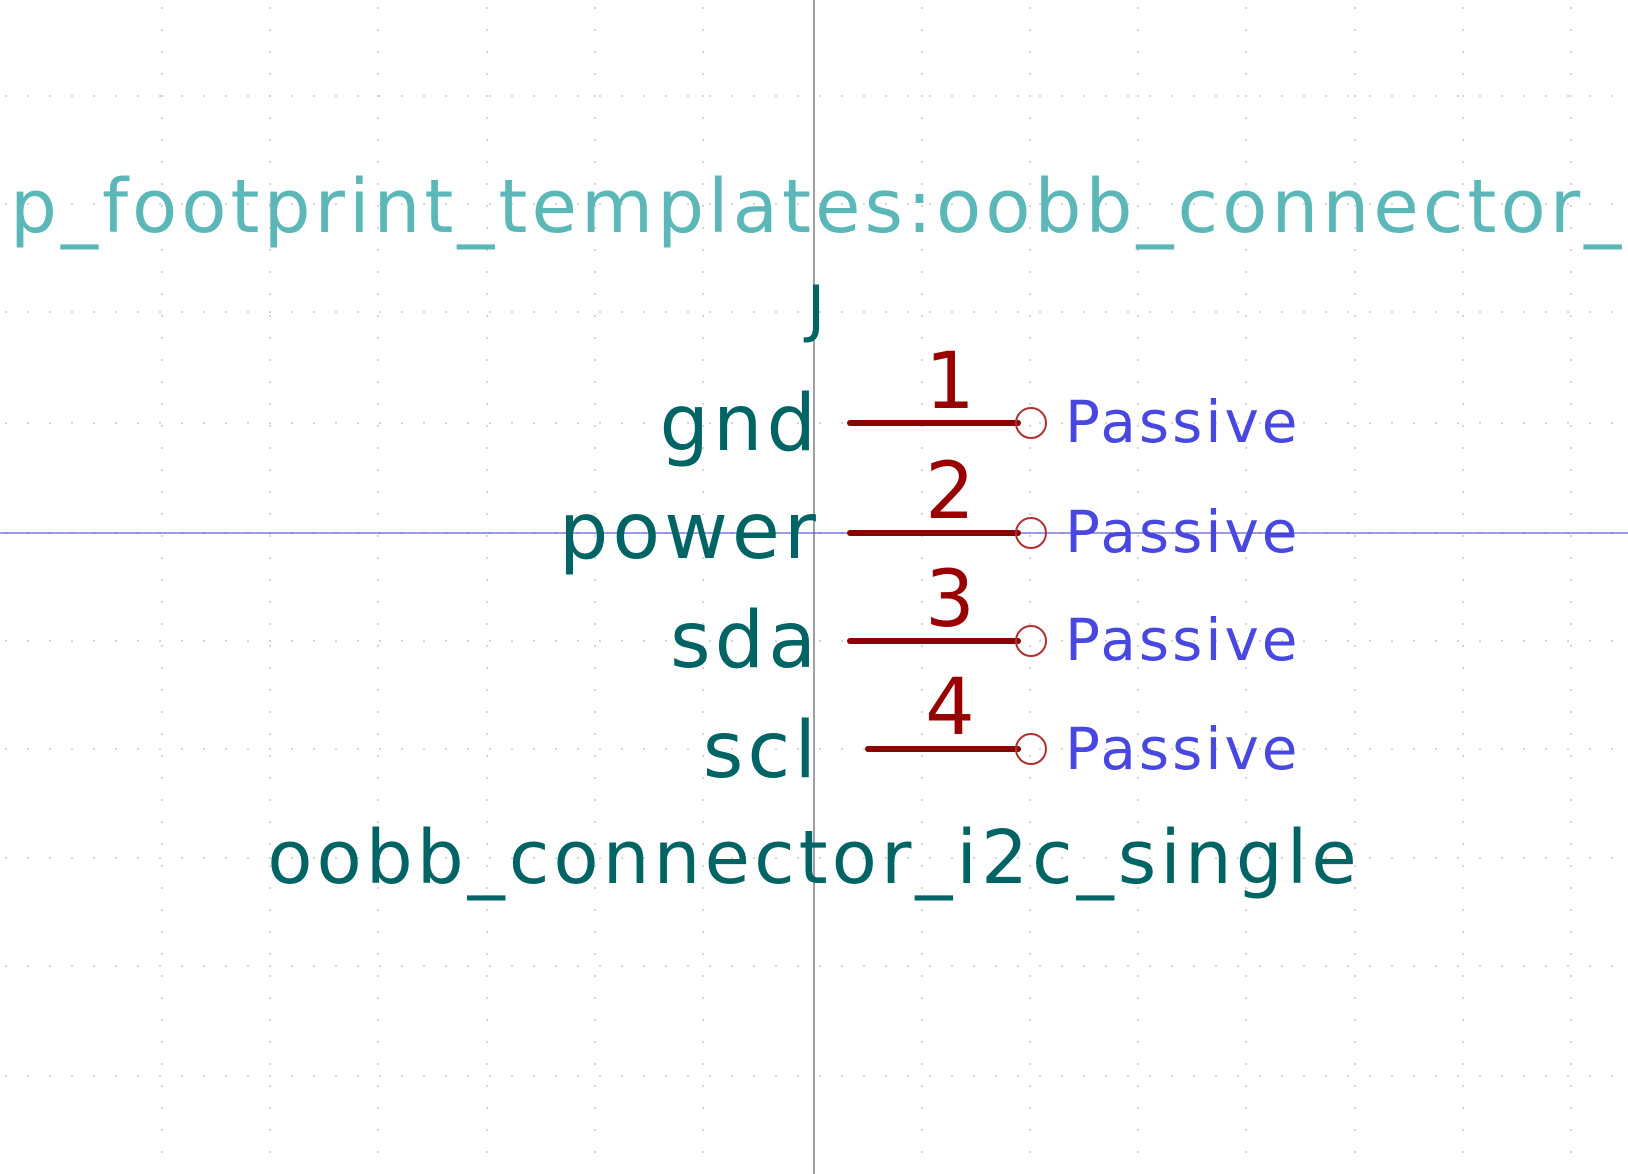 This screenshot has height=1174, width=1628. I want to click on pin-number: 3, so click(950, 600).